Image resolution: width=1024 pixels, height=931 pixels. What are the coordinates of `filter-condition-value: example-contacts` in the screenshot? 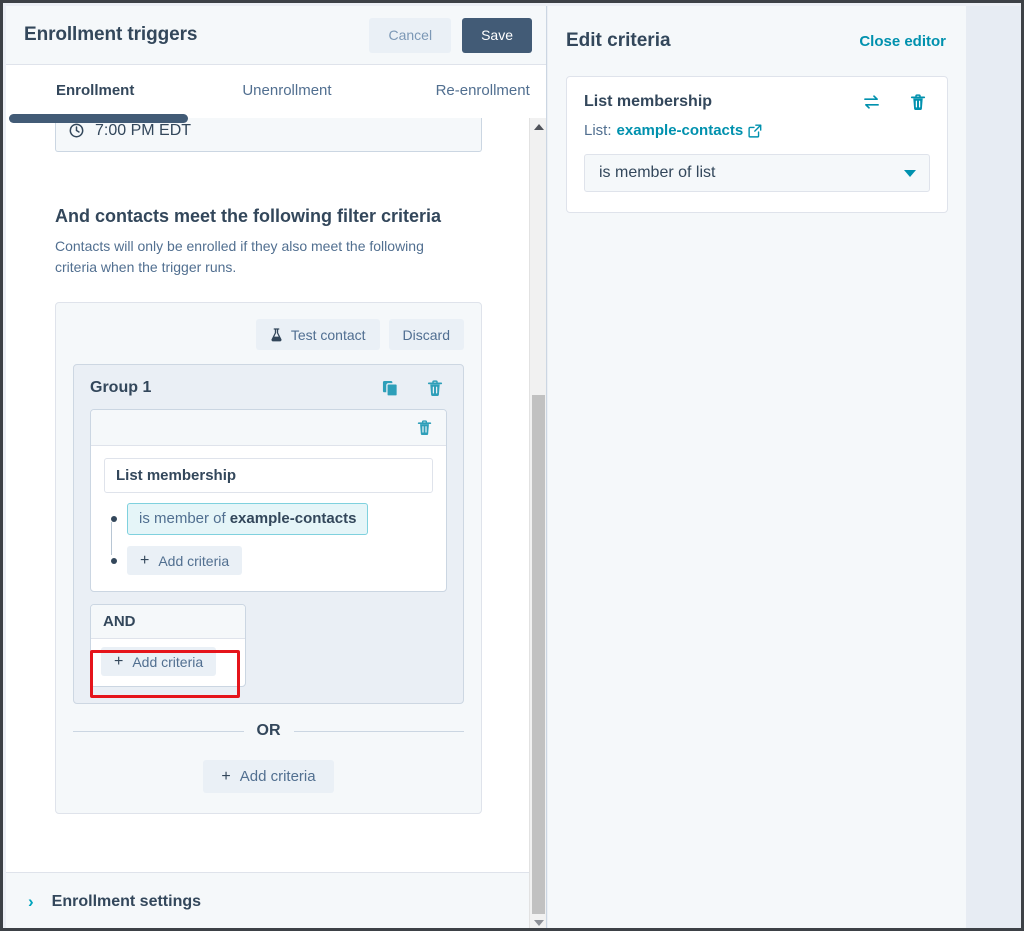 It's located at (293, 518).